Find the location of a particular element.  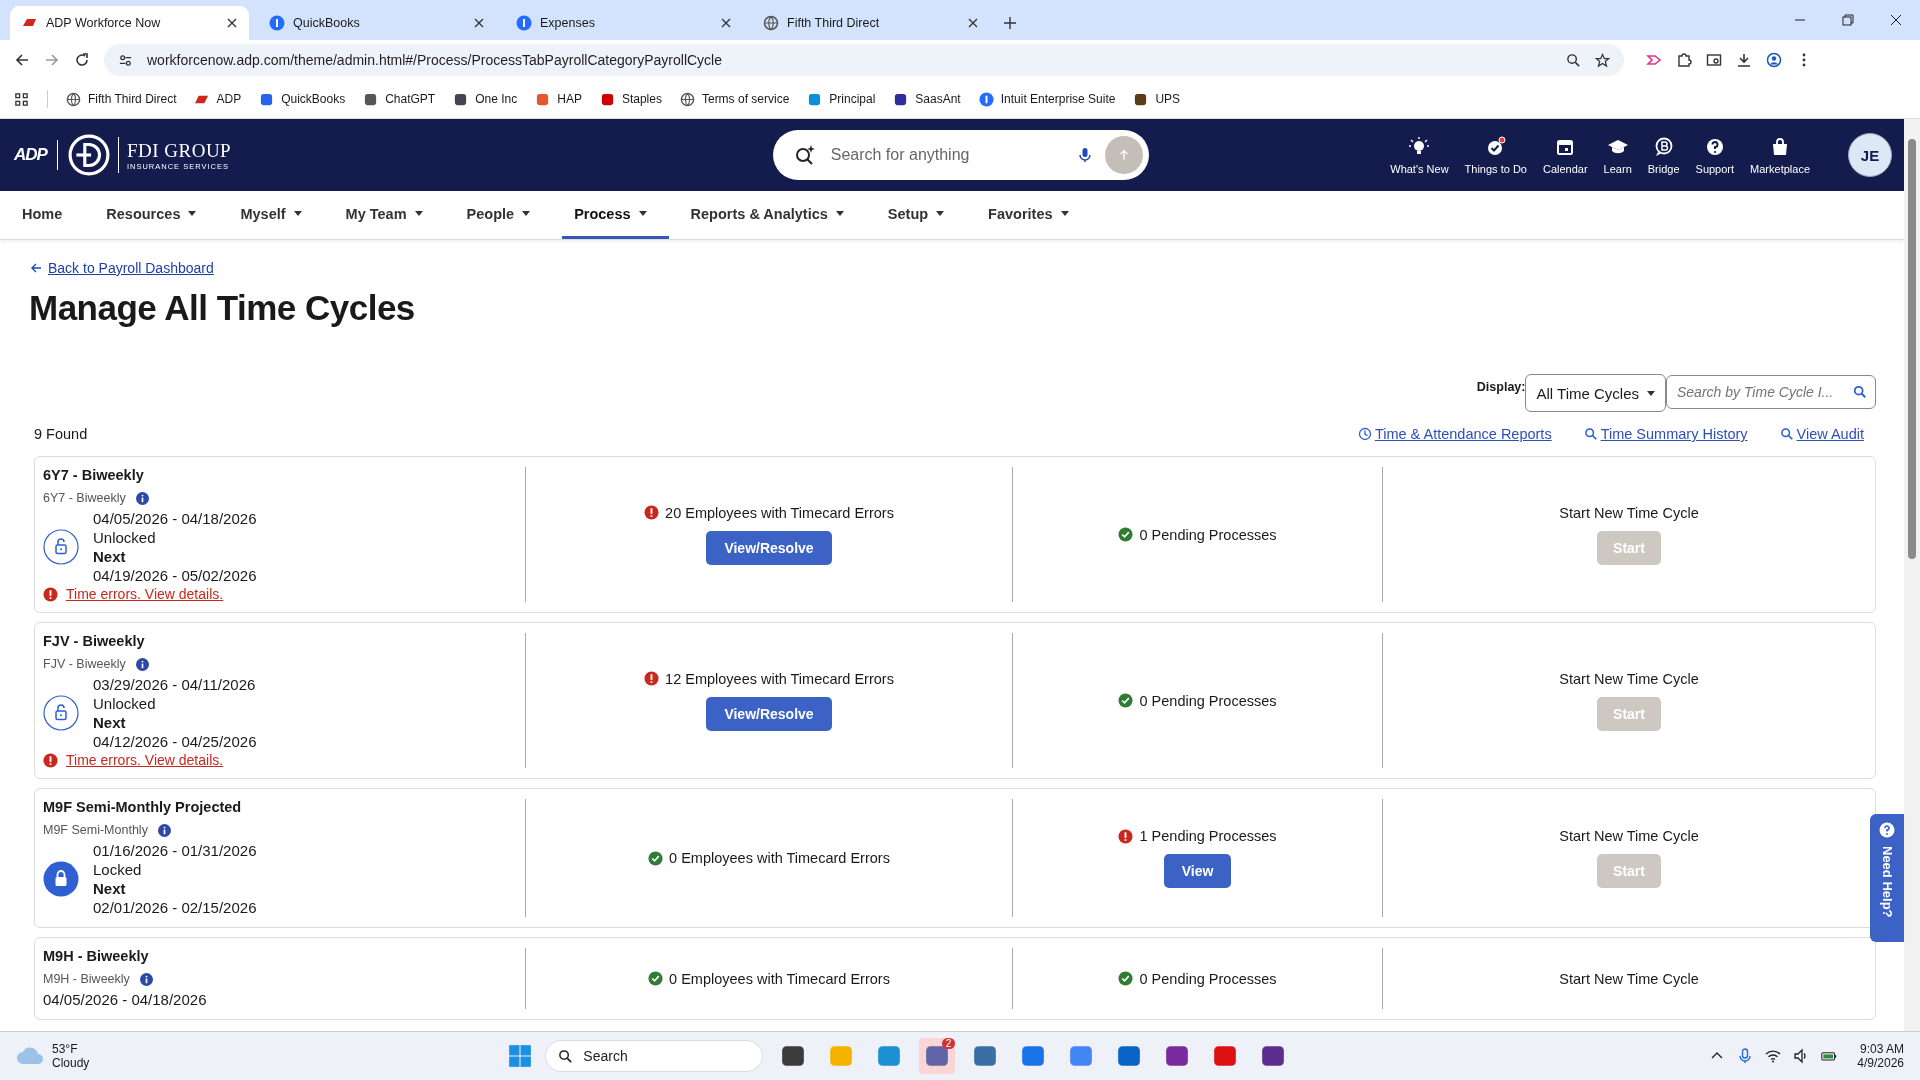

bookmark-label: Staples is located at coordinates (641, 99).